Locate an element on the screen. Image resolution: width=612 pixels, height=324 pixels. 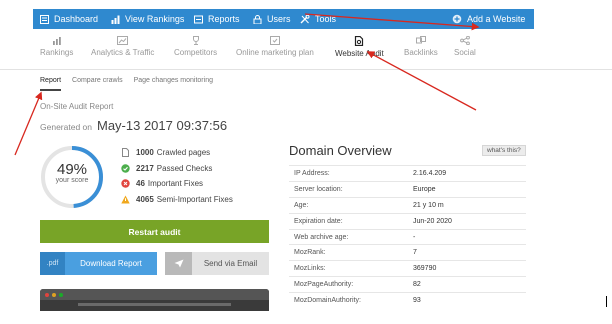
subnav-competitors-label: Competitors is located at coordinates (196, 52).